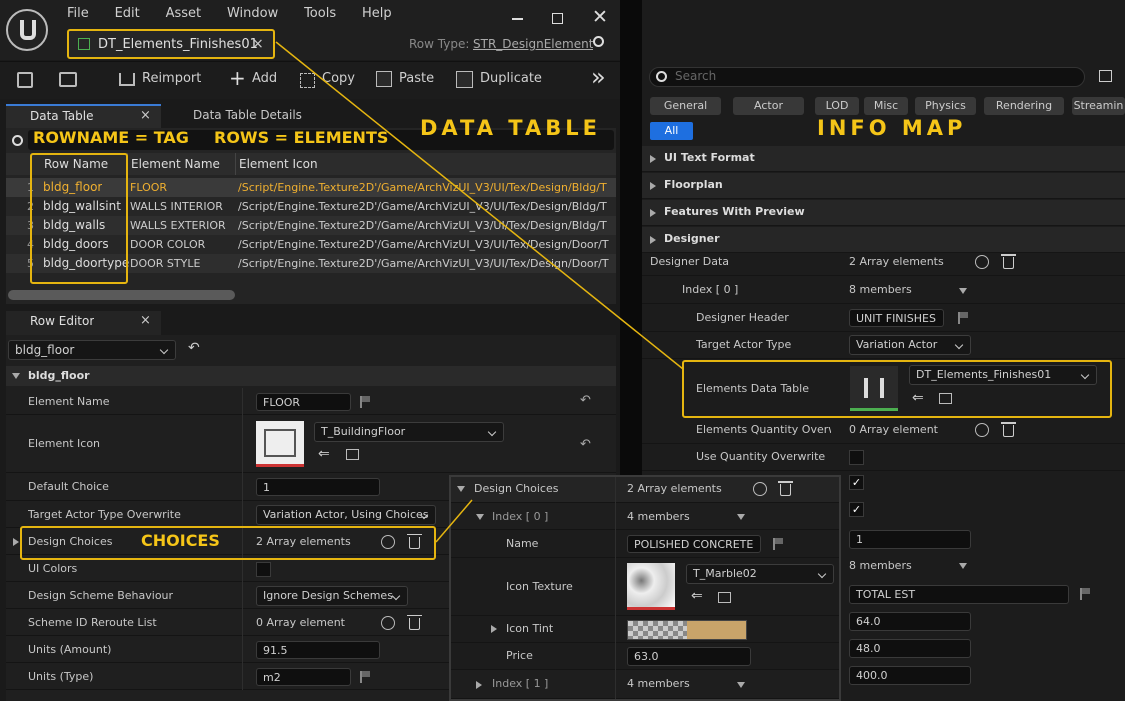 The height and width of the screenshot is (701, 1125). I want to click on element-name-input: FLOOR, so click(303, 401).